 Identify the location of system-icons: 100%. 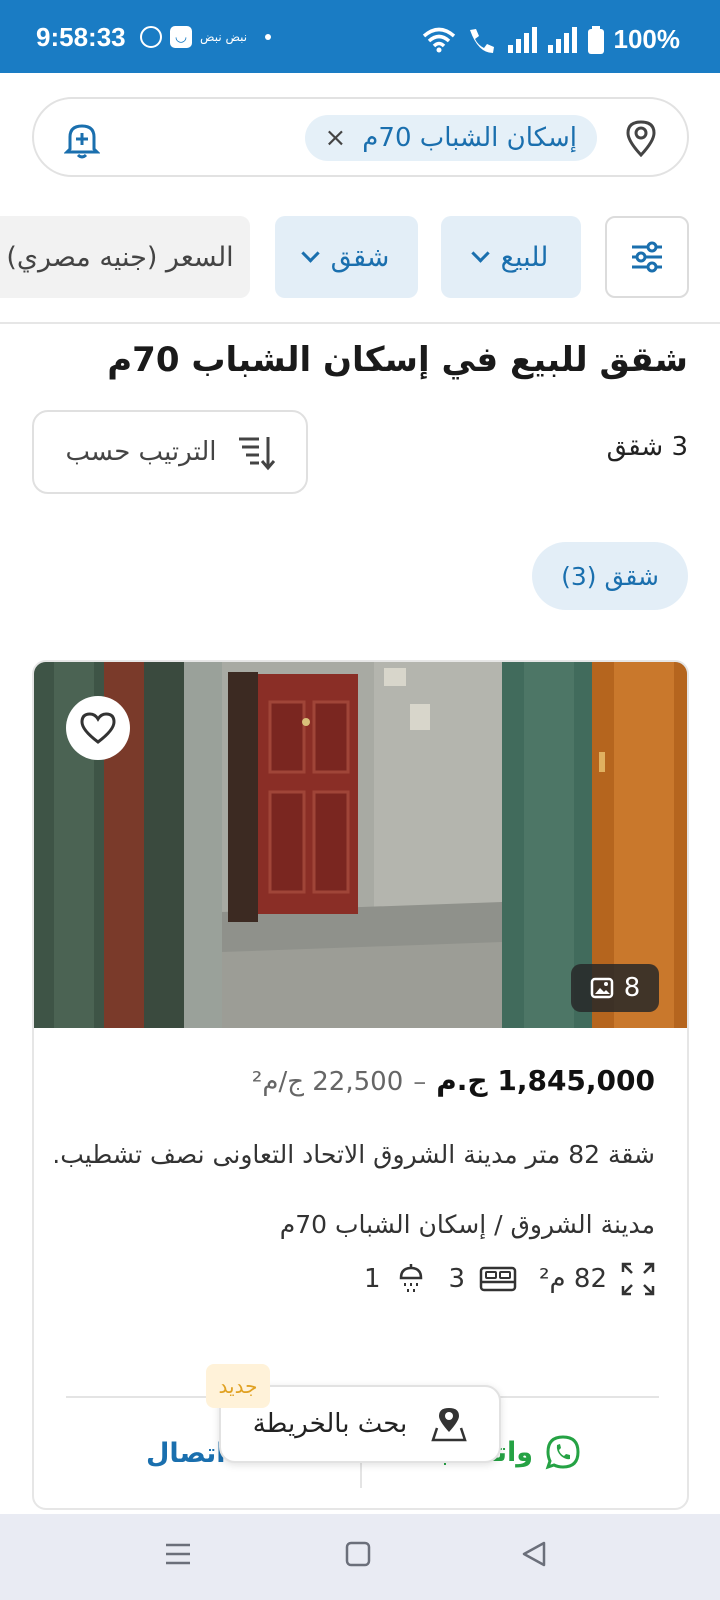
(551, 39).